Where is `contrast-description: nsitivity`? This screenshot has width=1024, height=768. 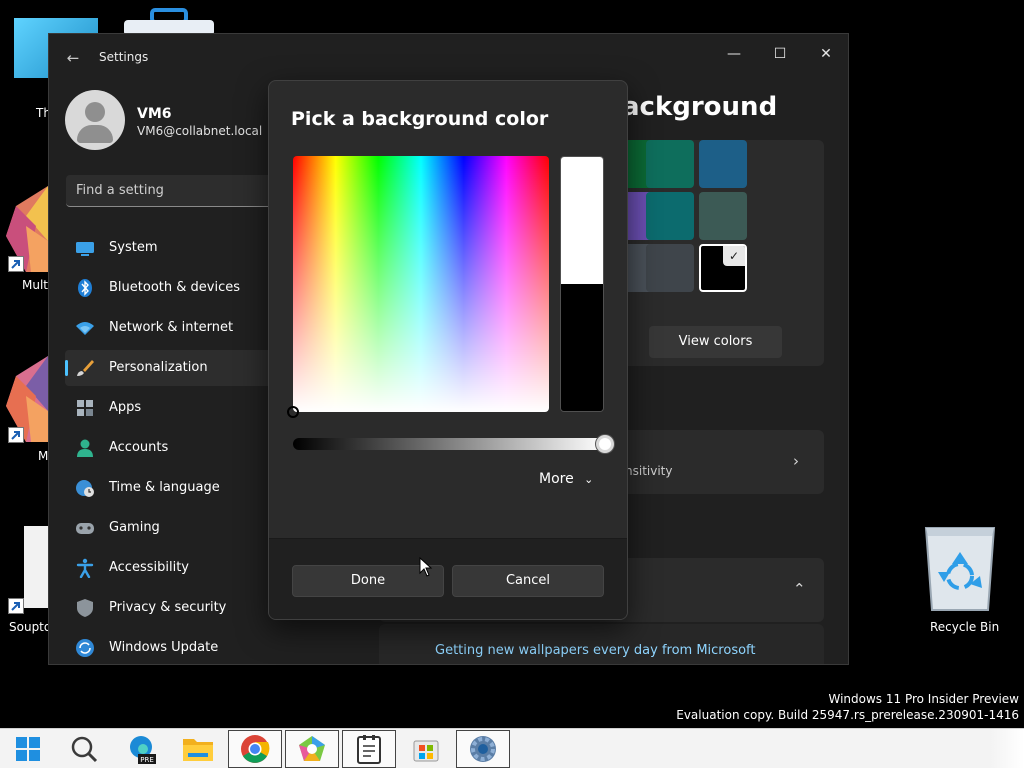 contrast-description: nsitivity is located at coordinates (649, 471).